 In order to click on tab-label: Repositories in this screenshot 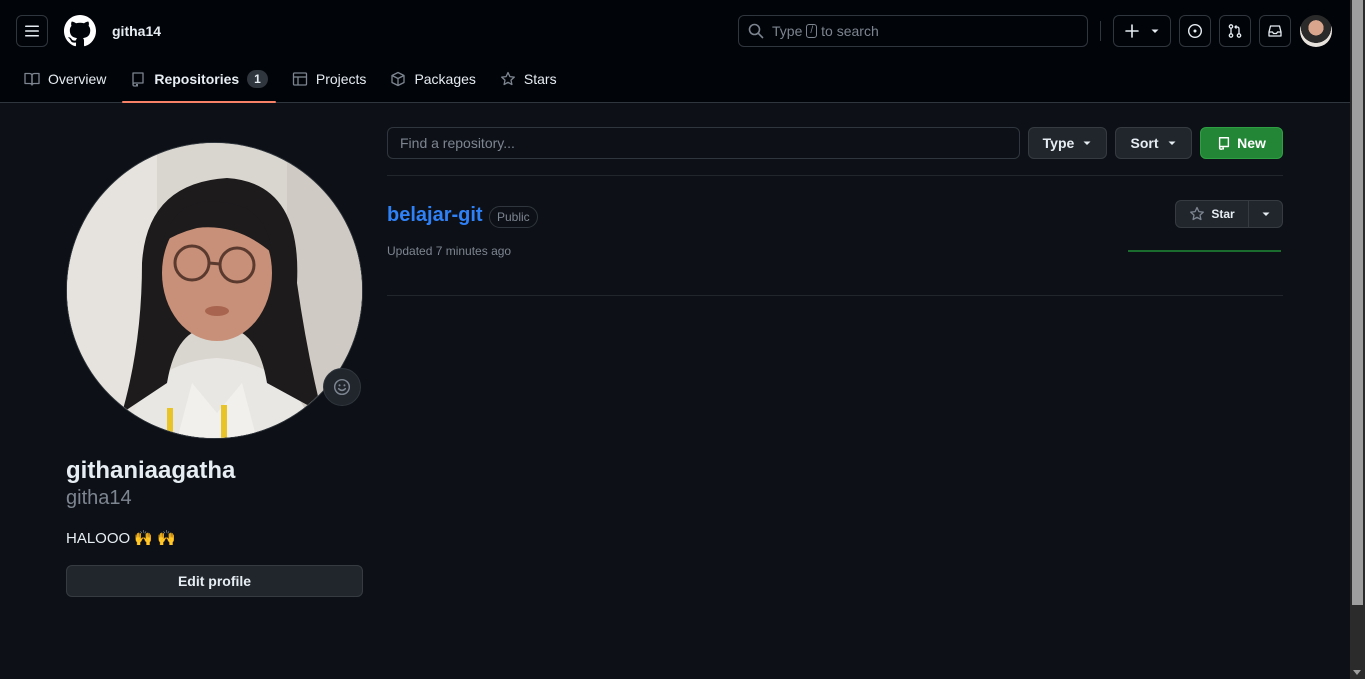, I will do `click(197, 79)`.